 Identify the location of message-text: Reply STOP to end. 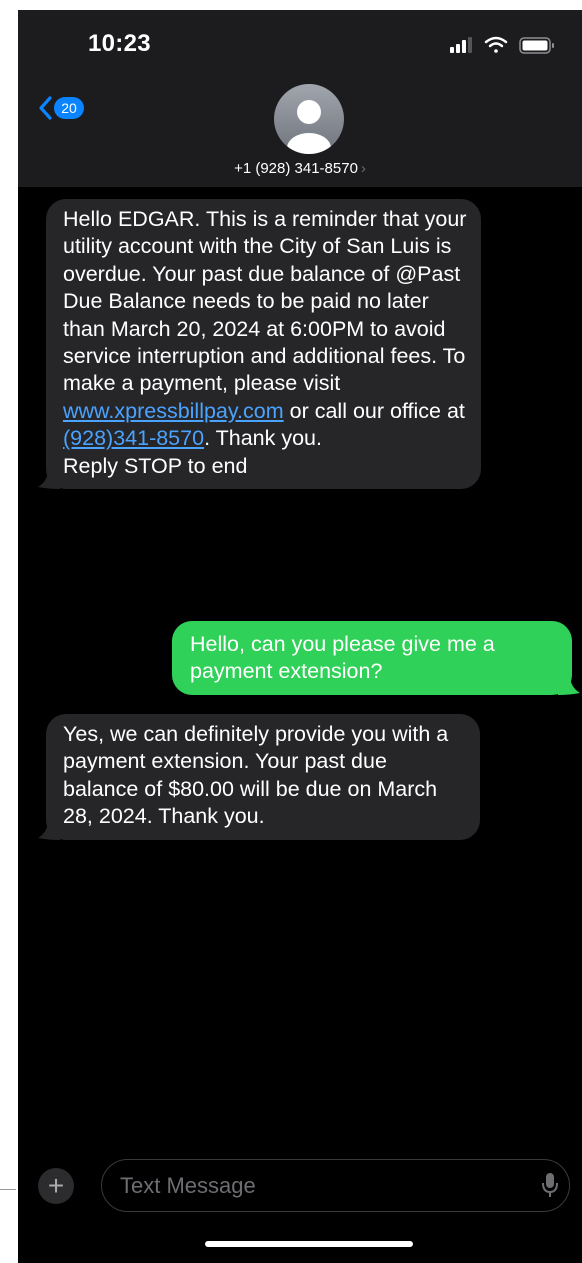
(155, 465).